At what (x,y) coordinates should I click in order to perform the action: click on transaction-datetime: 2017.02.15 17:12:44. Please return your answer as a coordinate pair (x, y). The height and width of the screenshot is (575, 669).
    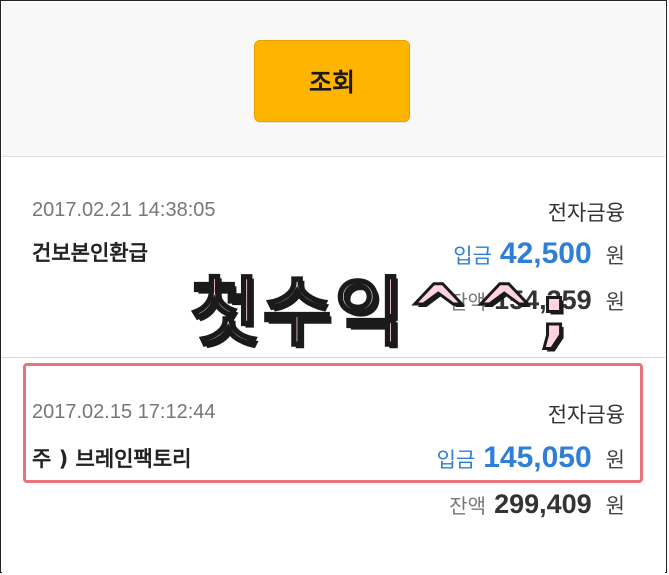
    Looking at the image, I should click on (124, 412).